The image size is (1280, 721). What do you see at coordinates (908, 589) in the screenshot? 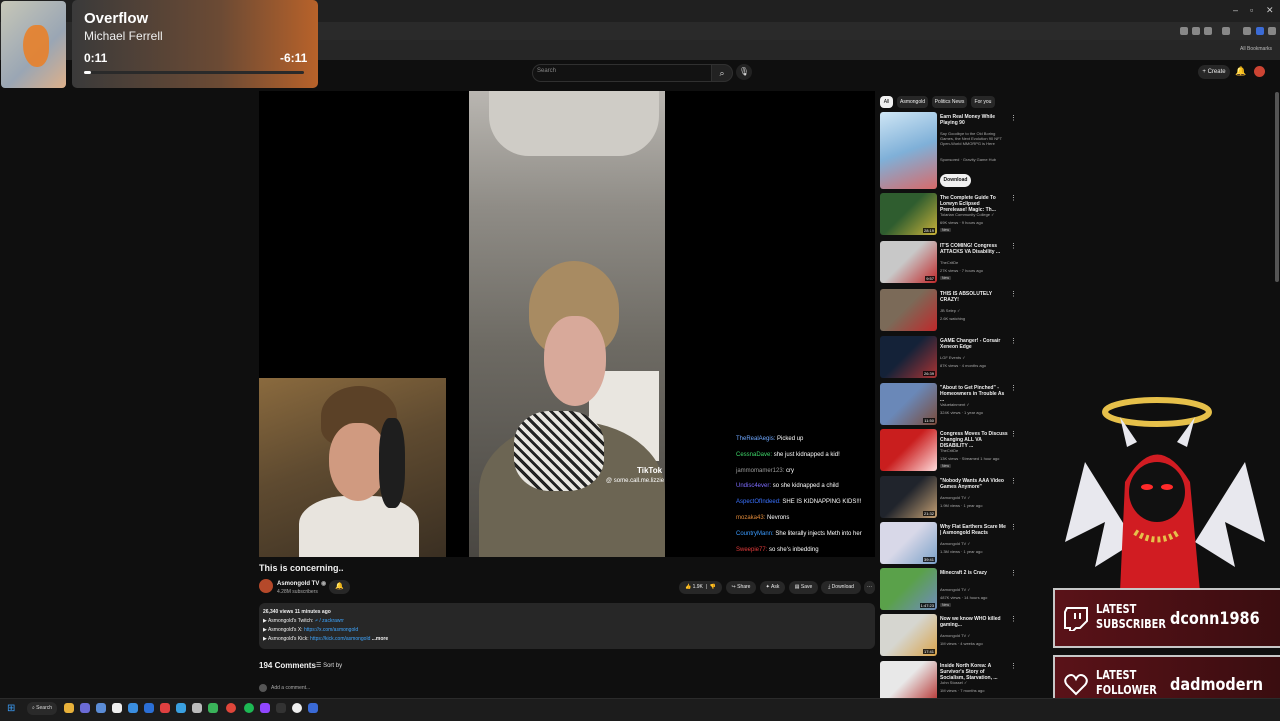
I see `video-thumbnail: 1:47:23` at bounding box center [908, 589].